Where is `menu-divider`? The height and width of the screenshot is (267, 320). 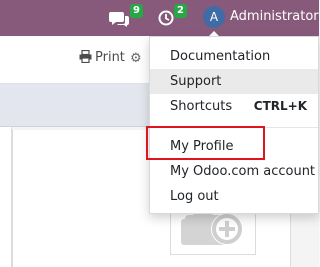
menu-divider is located at coordinates (234, 127).